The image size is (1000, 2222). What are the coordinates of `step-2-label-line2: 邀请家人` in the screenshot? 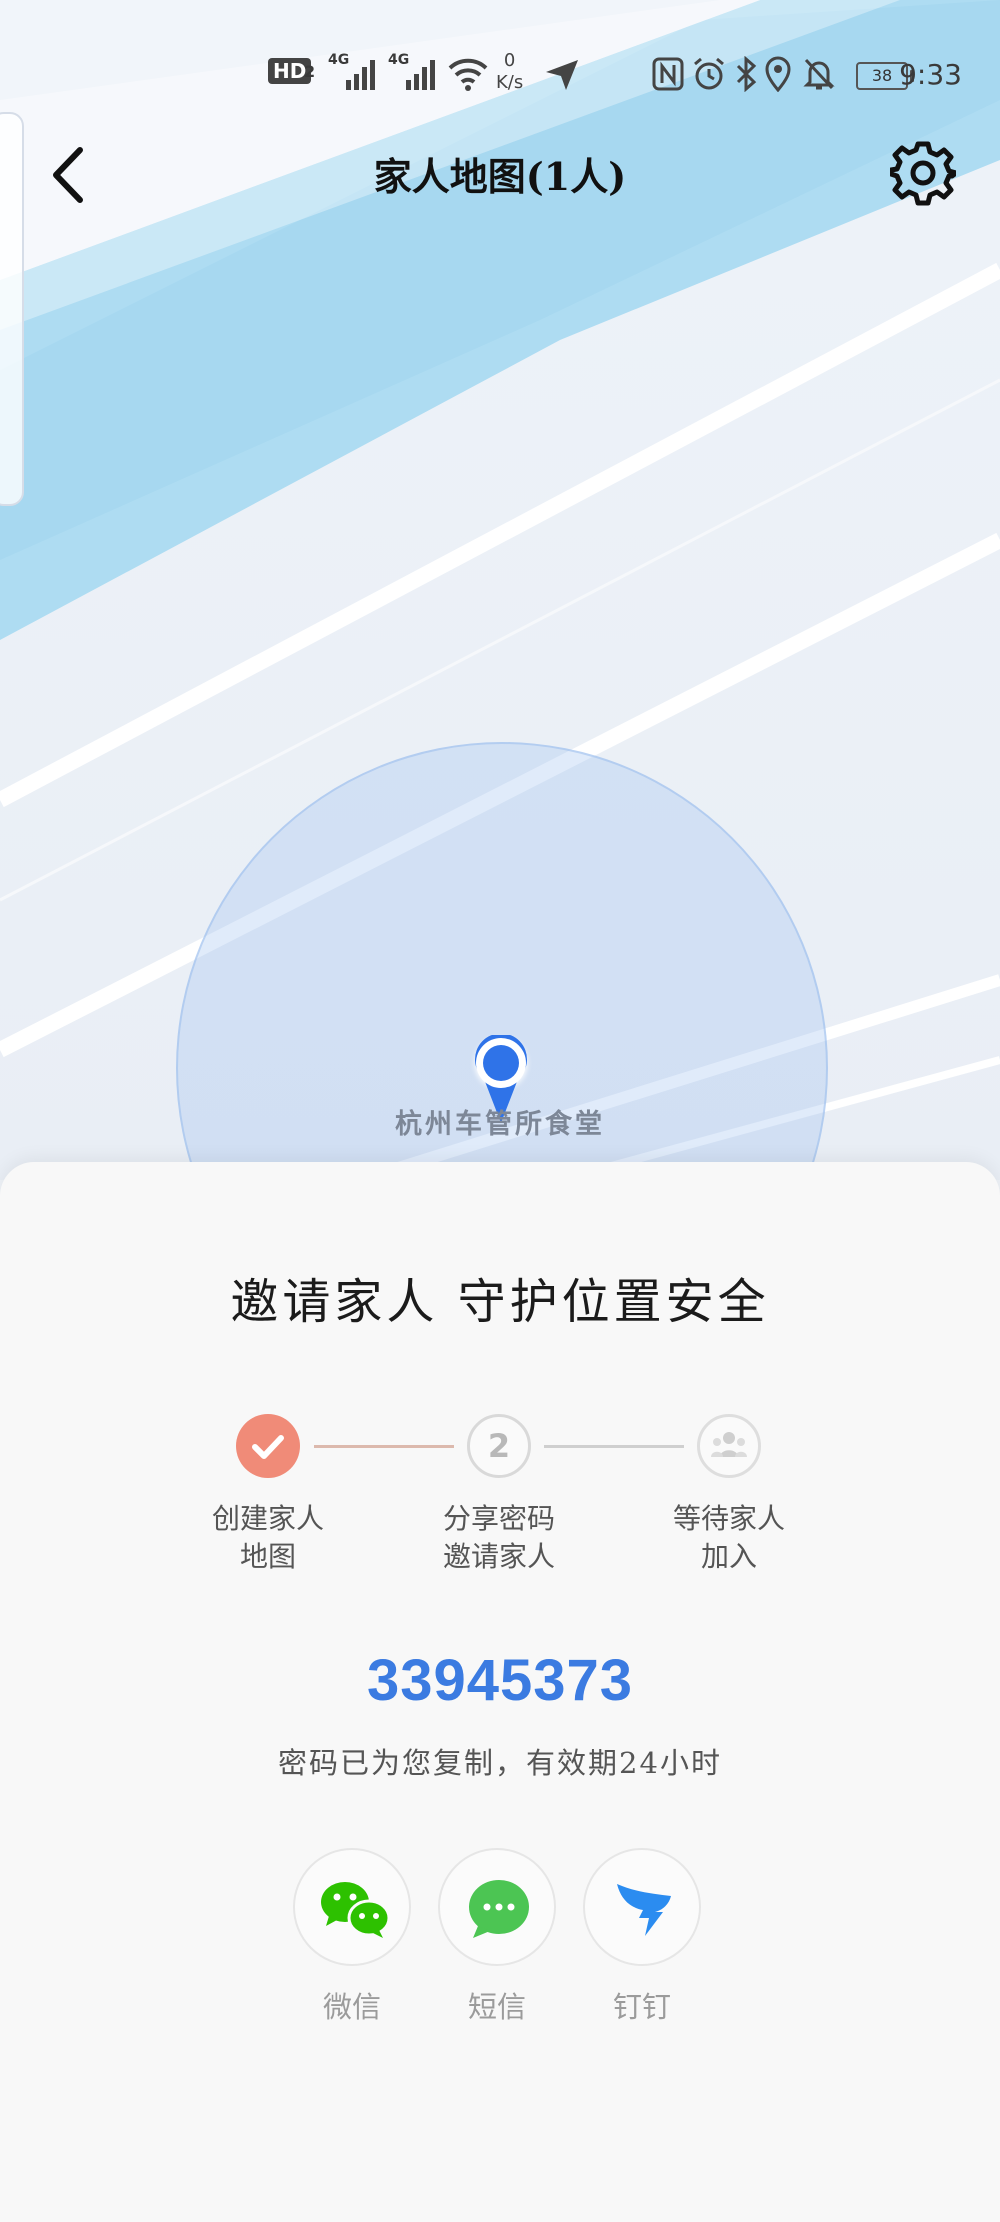 It's located at (498, 1556).